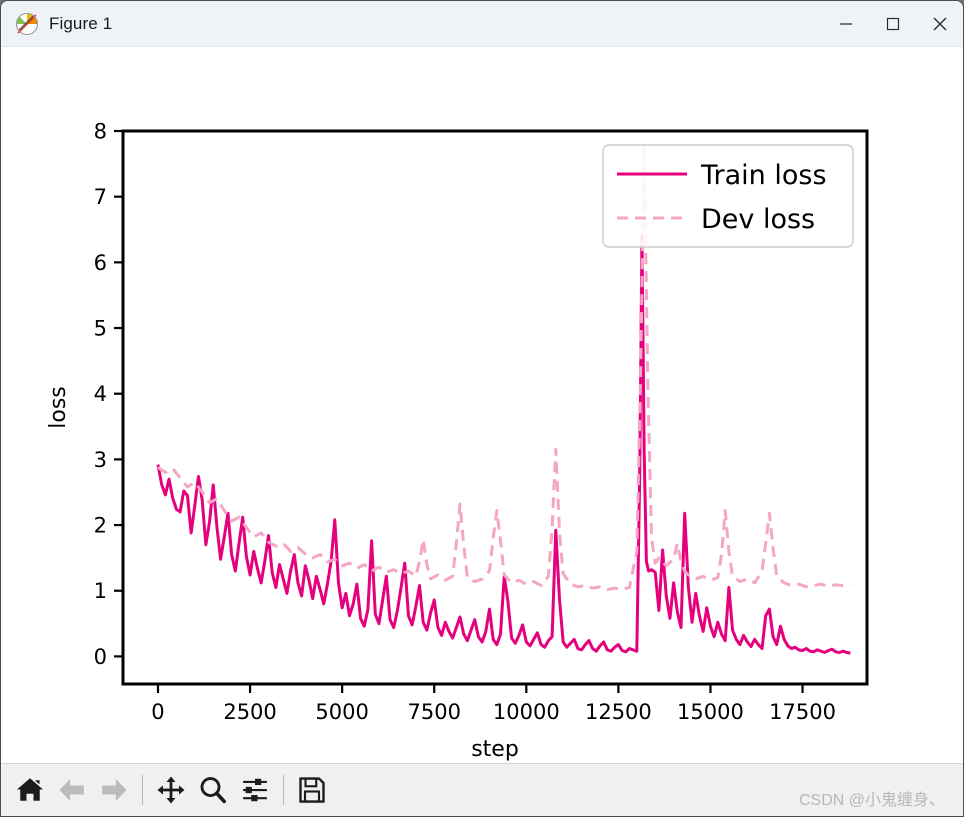  Describe the element at coordinates (100, 591) in the screenshot. I see `y-tick-label: 1` at that location.